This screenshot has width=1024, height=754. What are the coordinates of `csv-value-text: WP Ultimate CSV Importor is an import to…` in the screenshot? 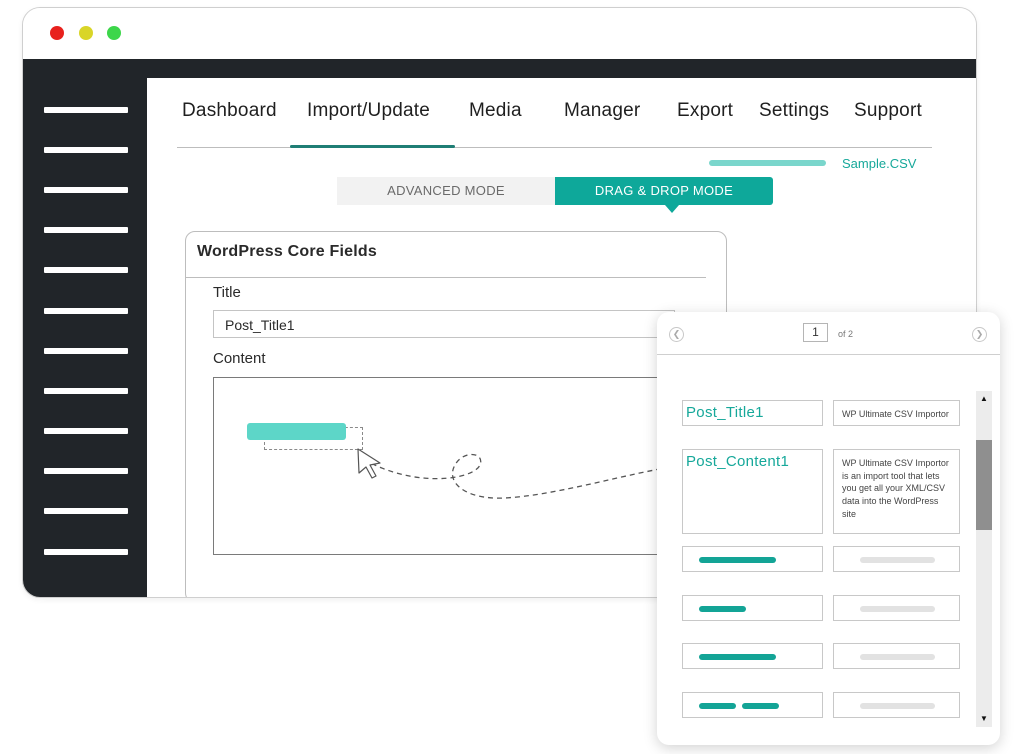 It's located at (895, 488).